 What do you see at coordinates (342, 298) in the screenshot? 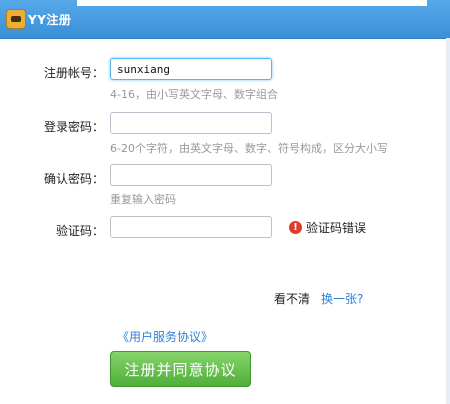
I see `captcha-refresh-link: 换一张?` at bounding box center [342, 298].